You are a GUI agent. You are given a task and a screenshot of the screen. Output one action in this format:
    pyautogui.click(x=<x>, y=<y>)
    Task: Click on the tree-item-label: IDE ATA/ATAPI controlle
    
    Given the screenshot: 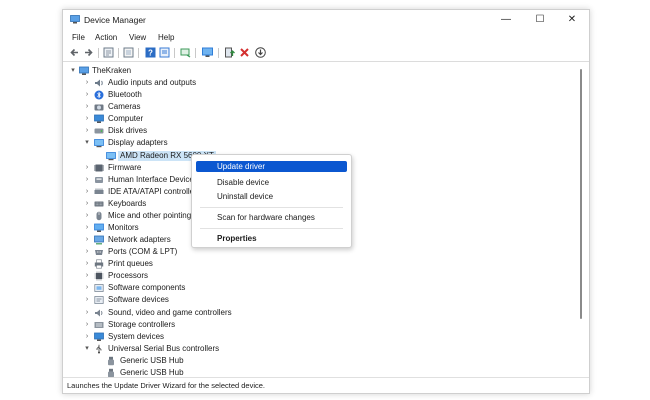 What is the action you would take?
    pyautogui.click(x=151, y=191)
    